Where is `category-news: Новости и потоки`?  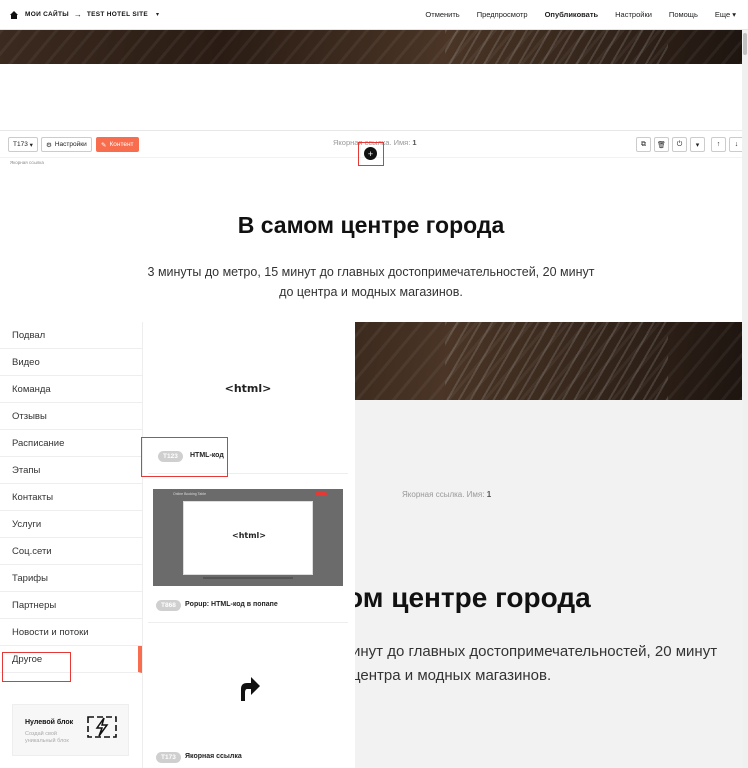 category-news: Новости и потоки is located at coordinates (71, 632).